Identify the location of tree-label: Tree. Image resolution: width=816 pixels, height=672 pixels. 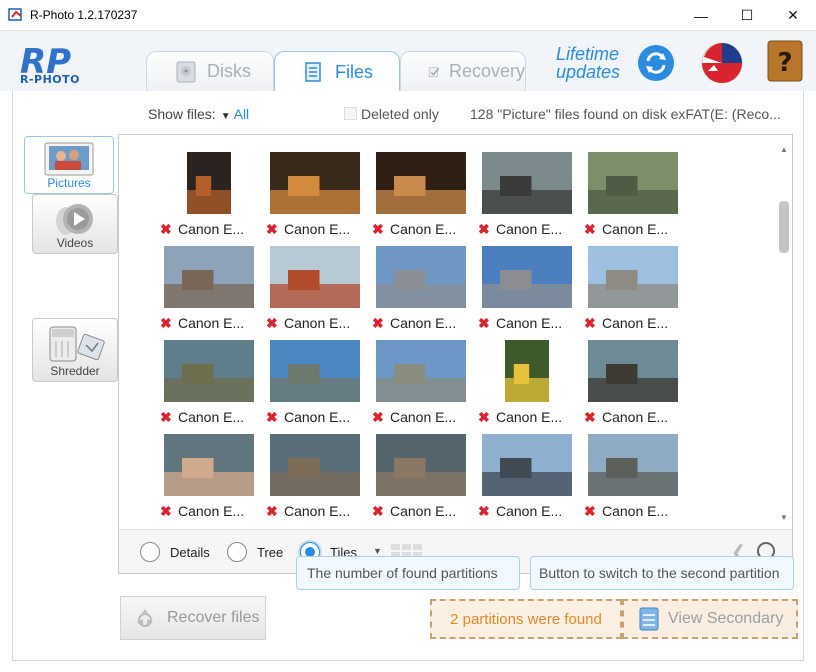
(270, 552).